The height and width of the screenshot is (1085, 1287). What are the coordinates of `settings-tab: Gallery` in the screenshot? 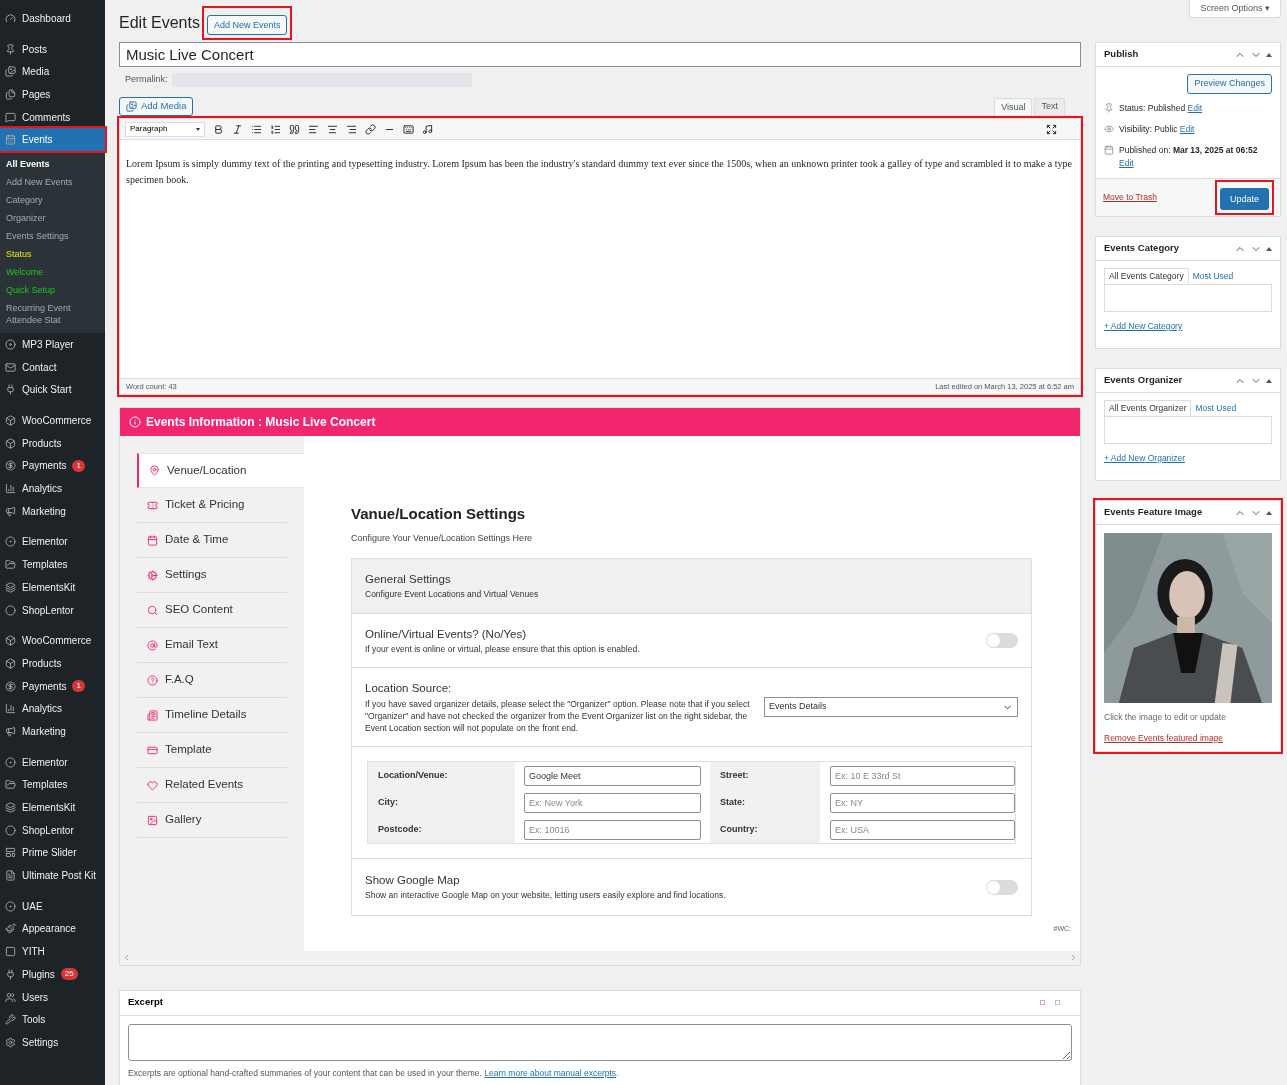 It's located at (212, 820).